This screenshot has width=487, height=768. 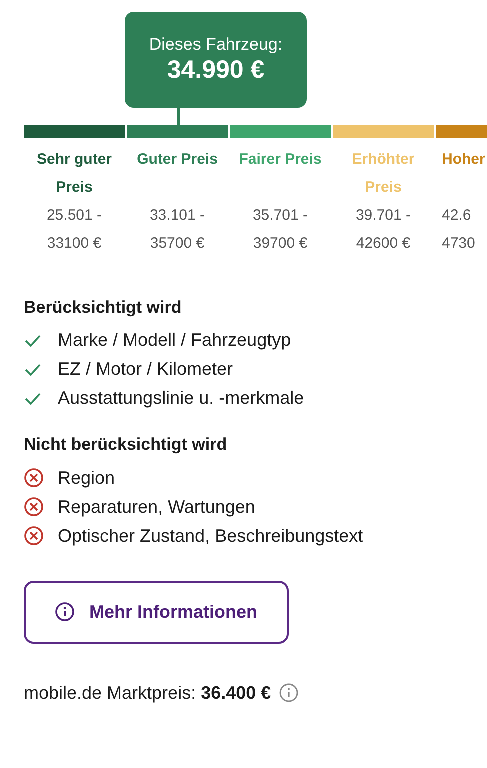 What do you see at coordinates (181, 398) in the screenshot?
I see `feature-text: Ausstattungslinie u. -merkmale` at bounding box center [181, 398].